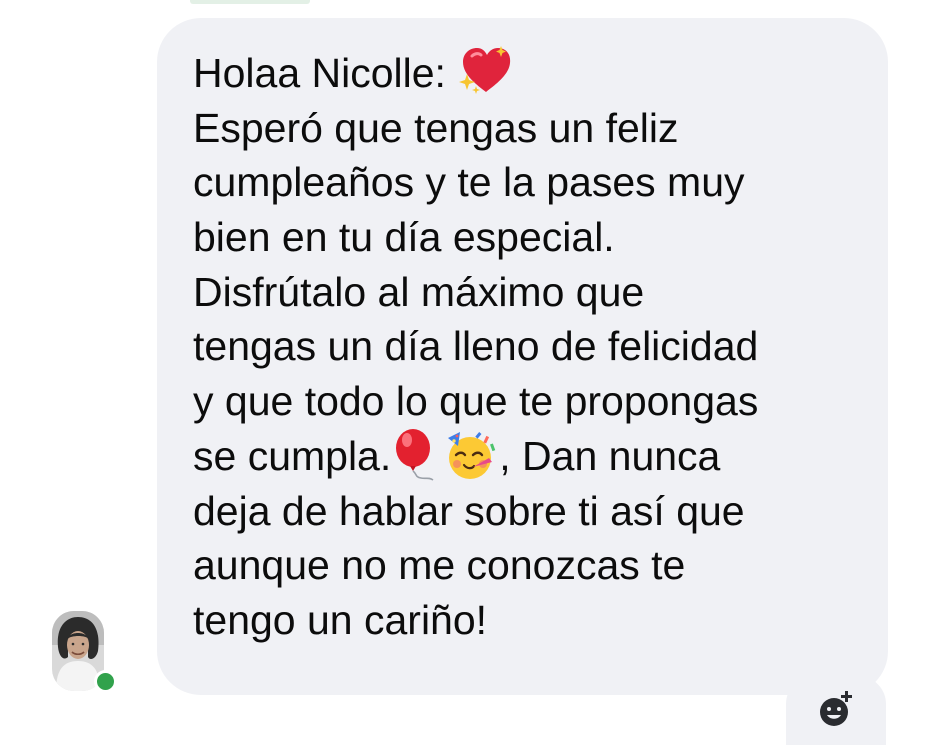 Image resolution: width=941 pixels, height=745 pixels. What do you see at coordinates (533, 456) in the screenshot?
I see `message-line: se cumpla., Dan nunca` at bounding box center [533, 456].